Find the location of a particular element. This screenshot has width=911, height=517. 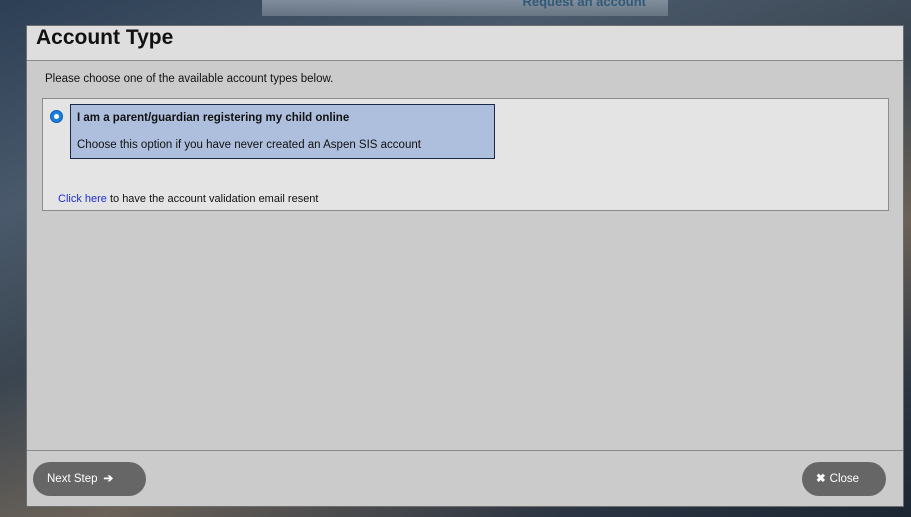

resend-email-link: Click here is located at coordinates (82, 199).